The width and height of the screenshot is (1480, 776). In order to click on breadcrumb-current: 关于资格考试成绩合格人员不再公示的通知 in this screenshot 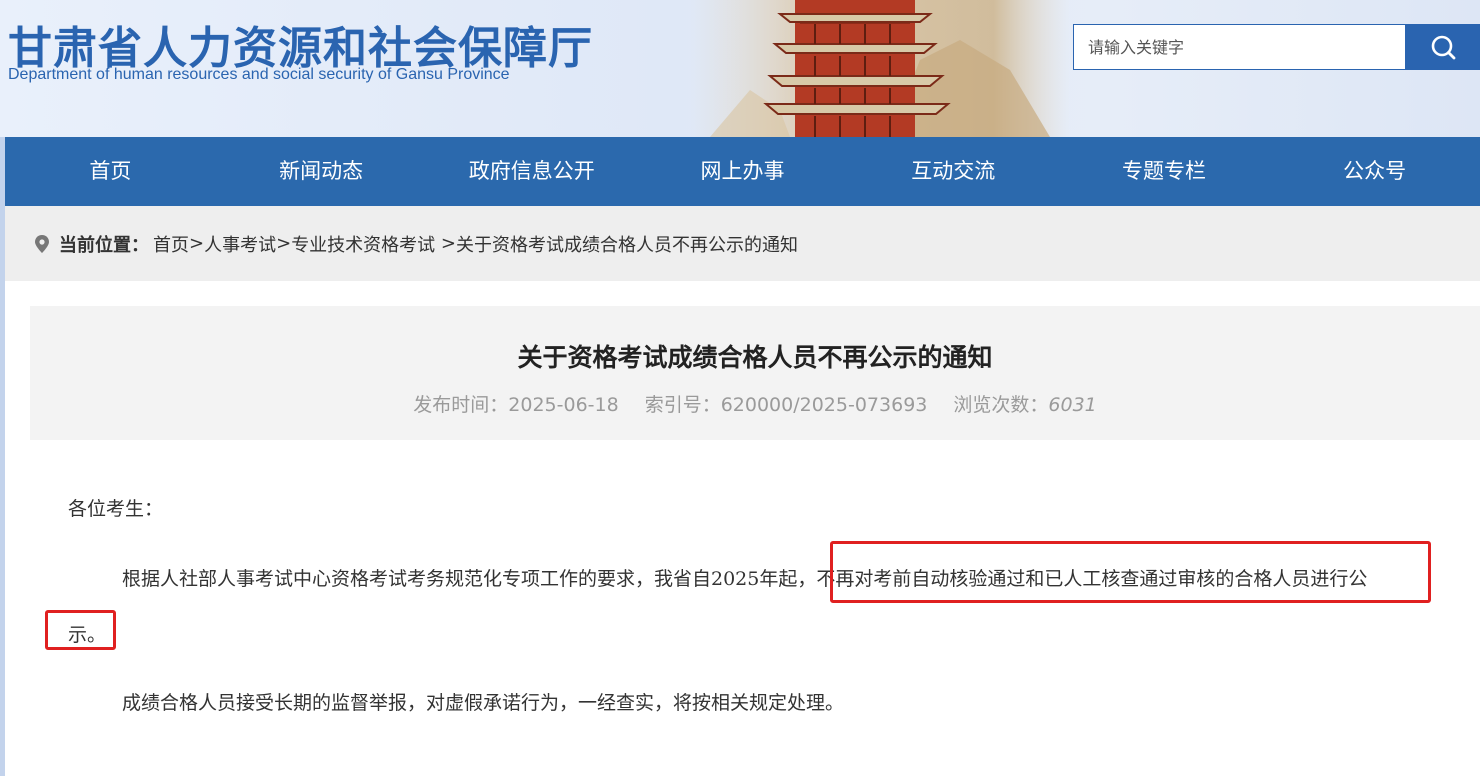, I will do `click(627, 245)`.